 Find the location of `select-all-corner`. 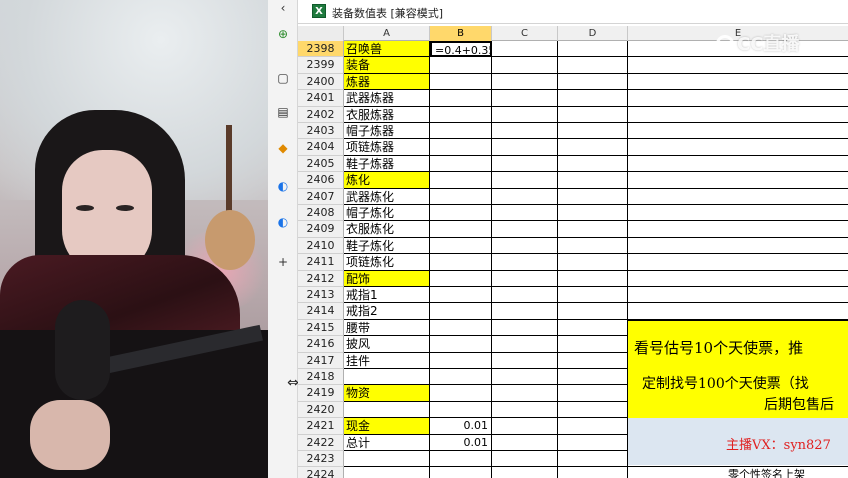

select-all-corner is located at coordinates (321, 33).